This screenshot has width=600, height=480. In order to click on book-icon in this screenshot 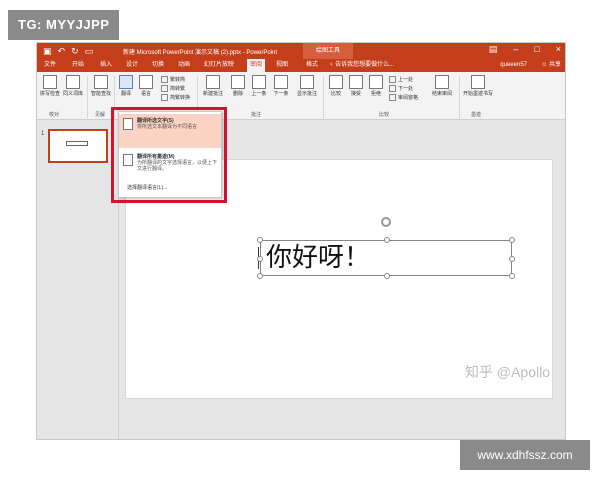, I will do `click(73, 82)`.